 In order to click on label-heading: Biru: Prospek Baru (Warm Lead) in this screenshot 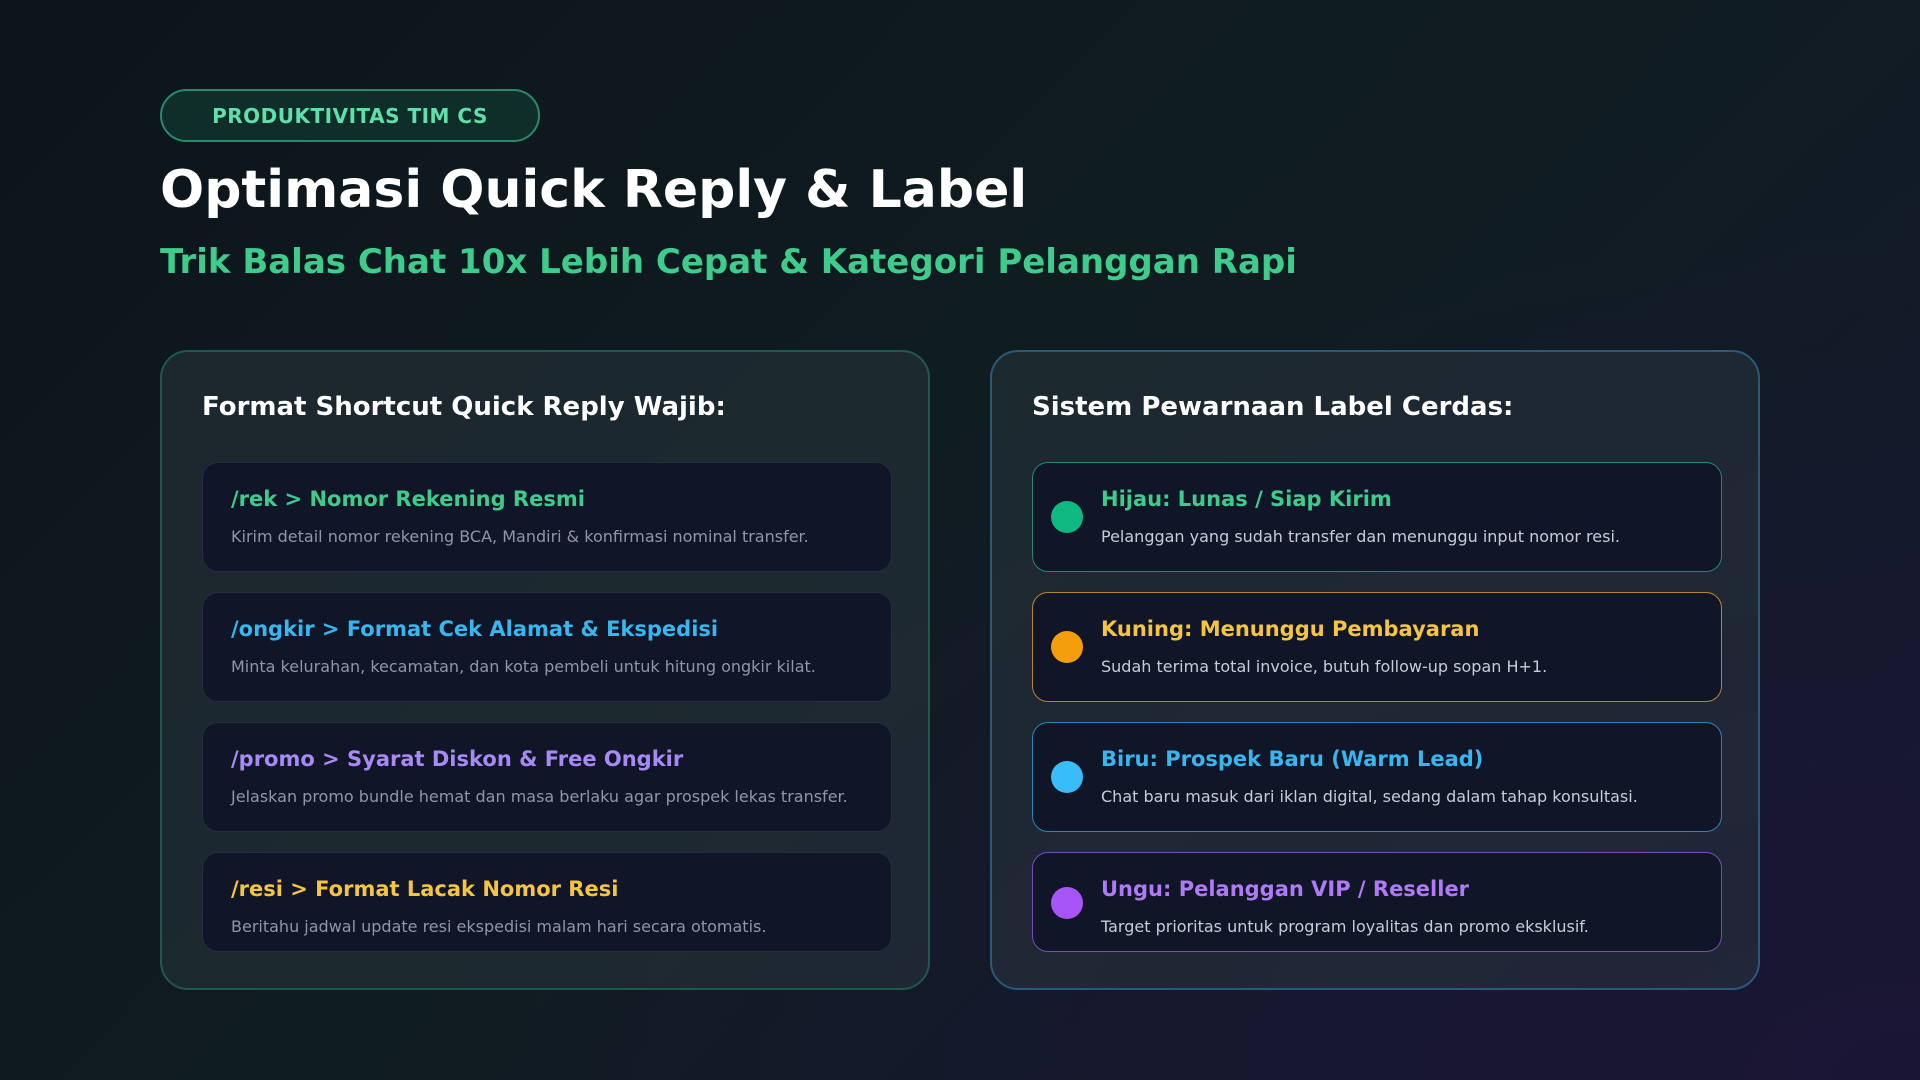, I will do `click(1292, 759)`.